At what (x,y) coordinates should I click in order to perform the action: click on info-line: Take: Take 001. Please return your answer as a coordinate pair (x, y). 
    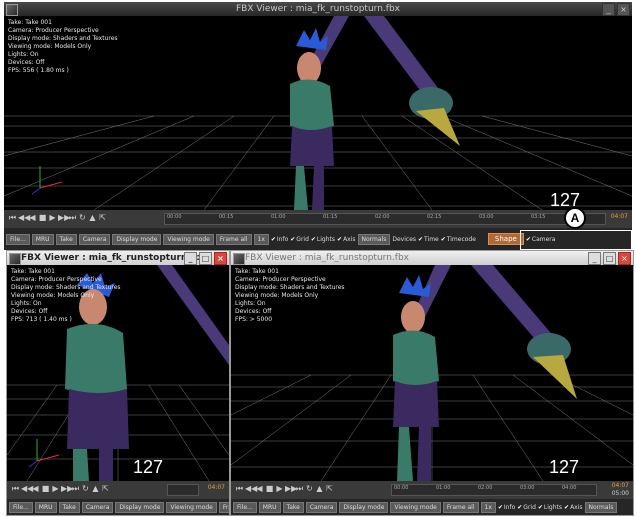
    Looking at the image, I should click on (33, 271).